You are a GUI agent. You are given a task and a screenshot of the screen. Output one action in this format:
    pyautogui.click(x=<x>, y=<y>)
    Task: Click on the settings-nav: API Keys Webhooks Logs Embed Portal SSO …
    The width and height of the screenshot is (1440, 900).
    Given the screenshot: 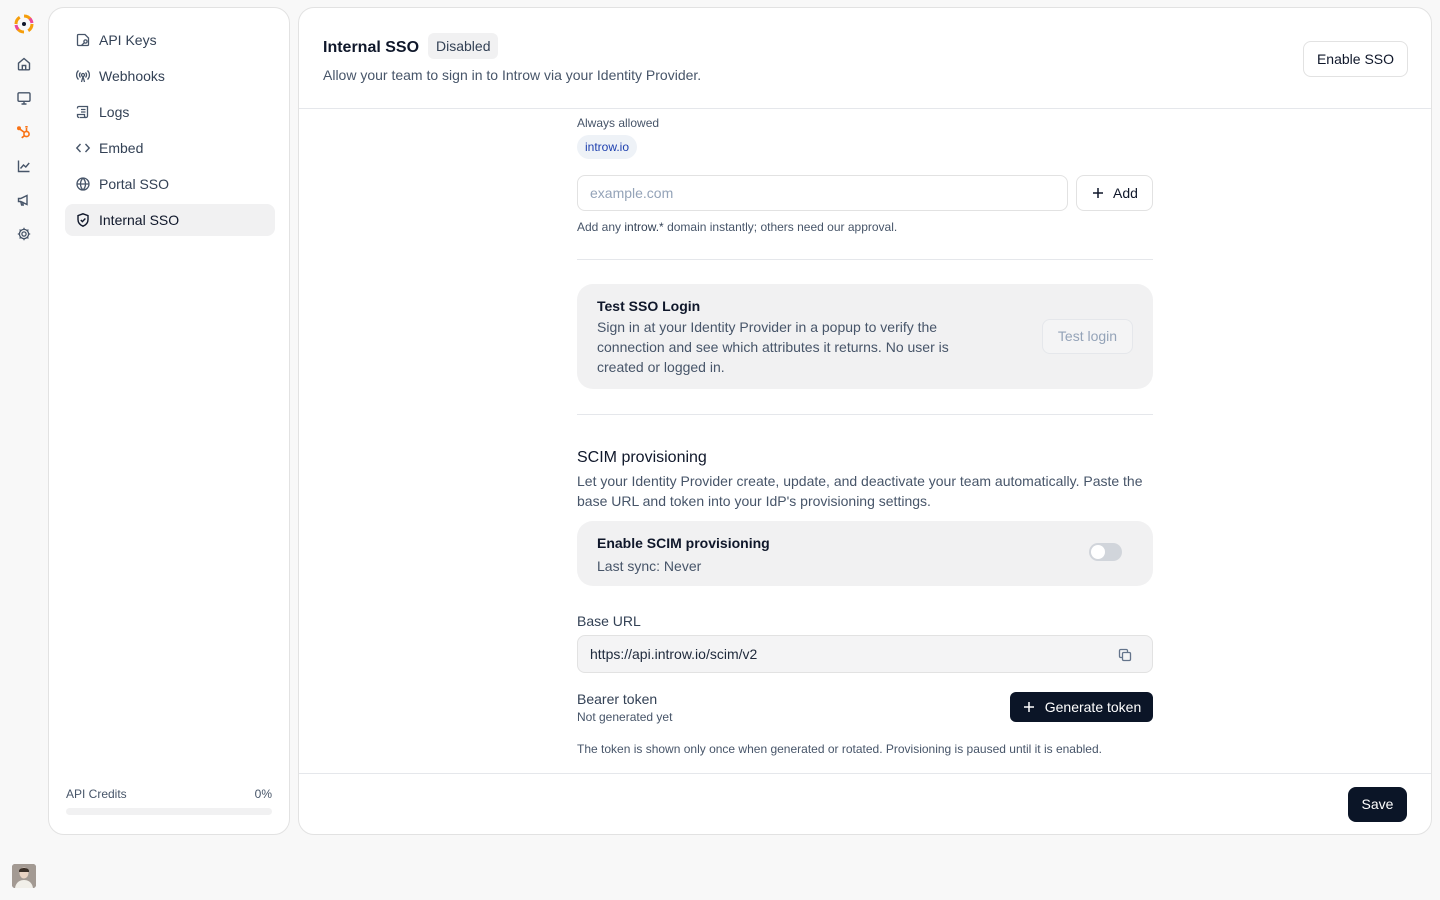 What is the action you would take?
    pyautogui.click(x=170, y=132)
    